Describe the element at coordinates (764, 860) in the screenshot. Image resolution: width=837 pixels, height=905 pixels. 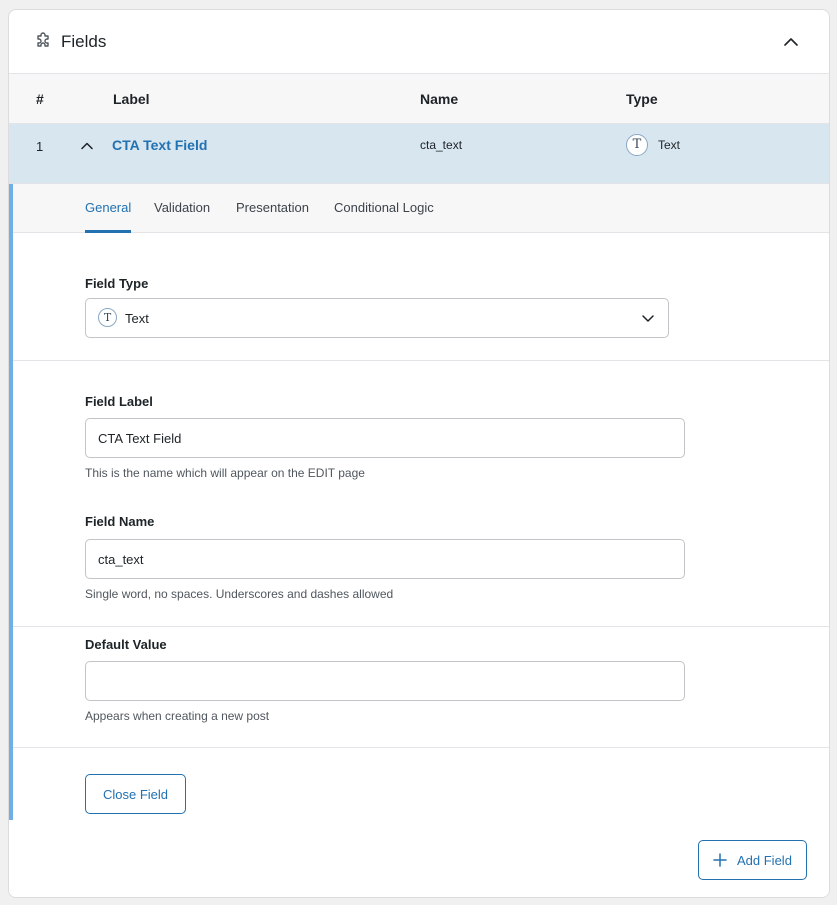
I see `add-field-label: Add Field` at that location.